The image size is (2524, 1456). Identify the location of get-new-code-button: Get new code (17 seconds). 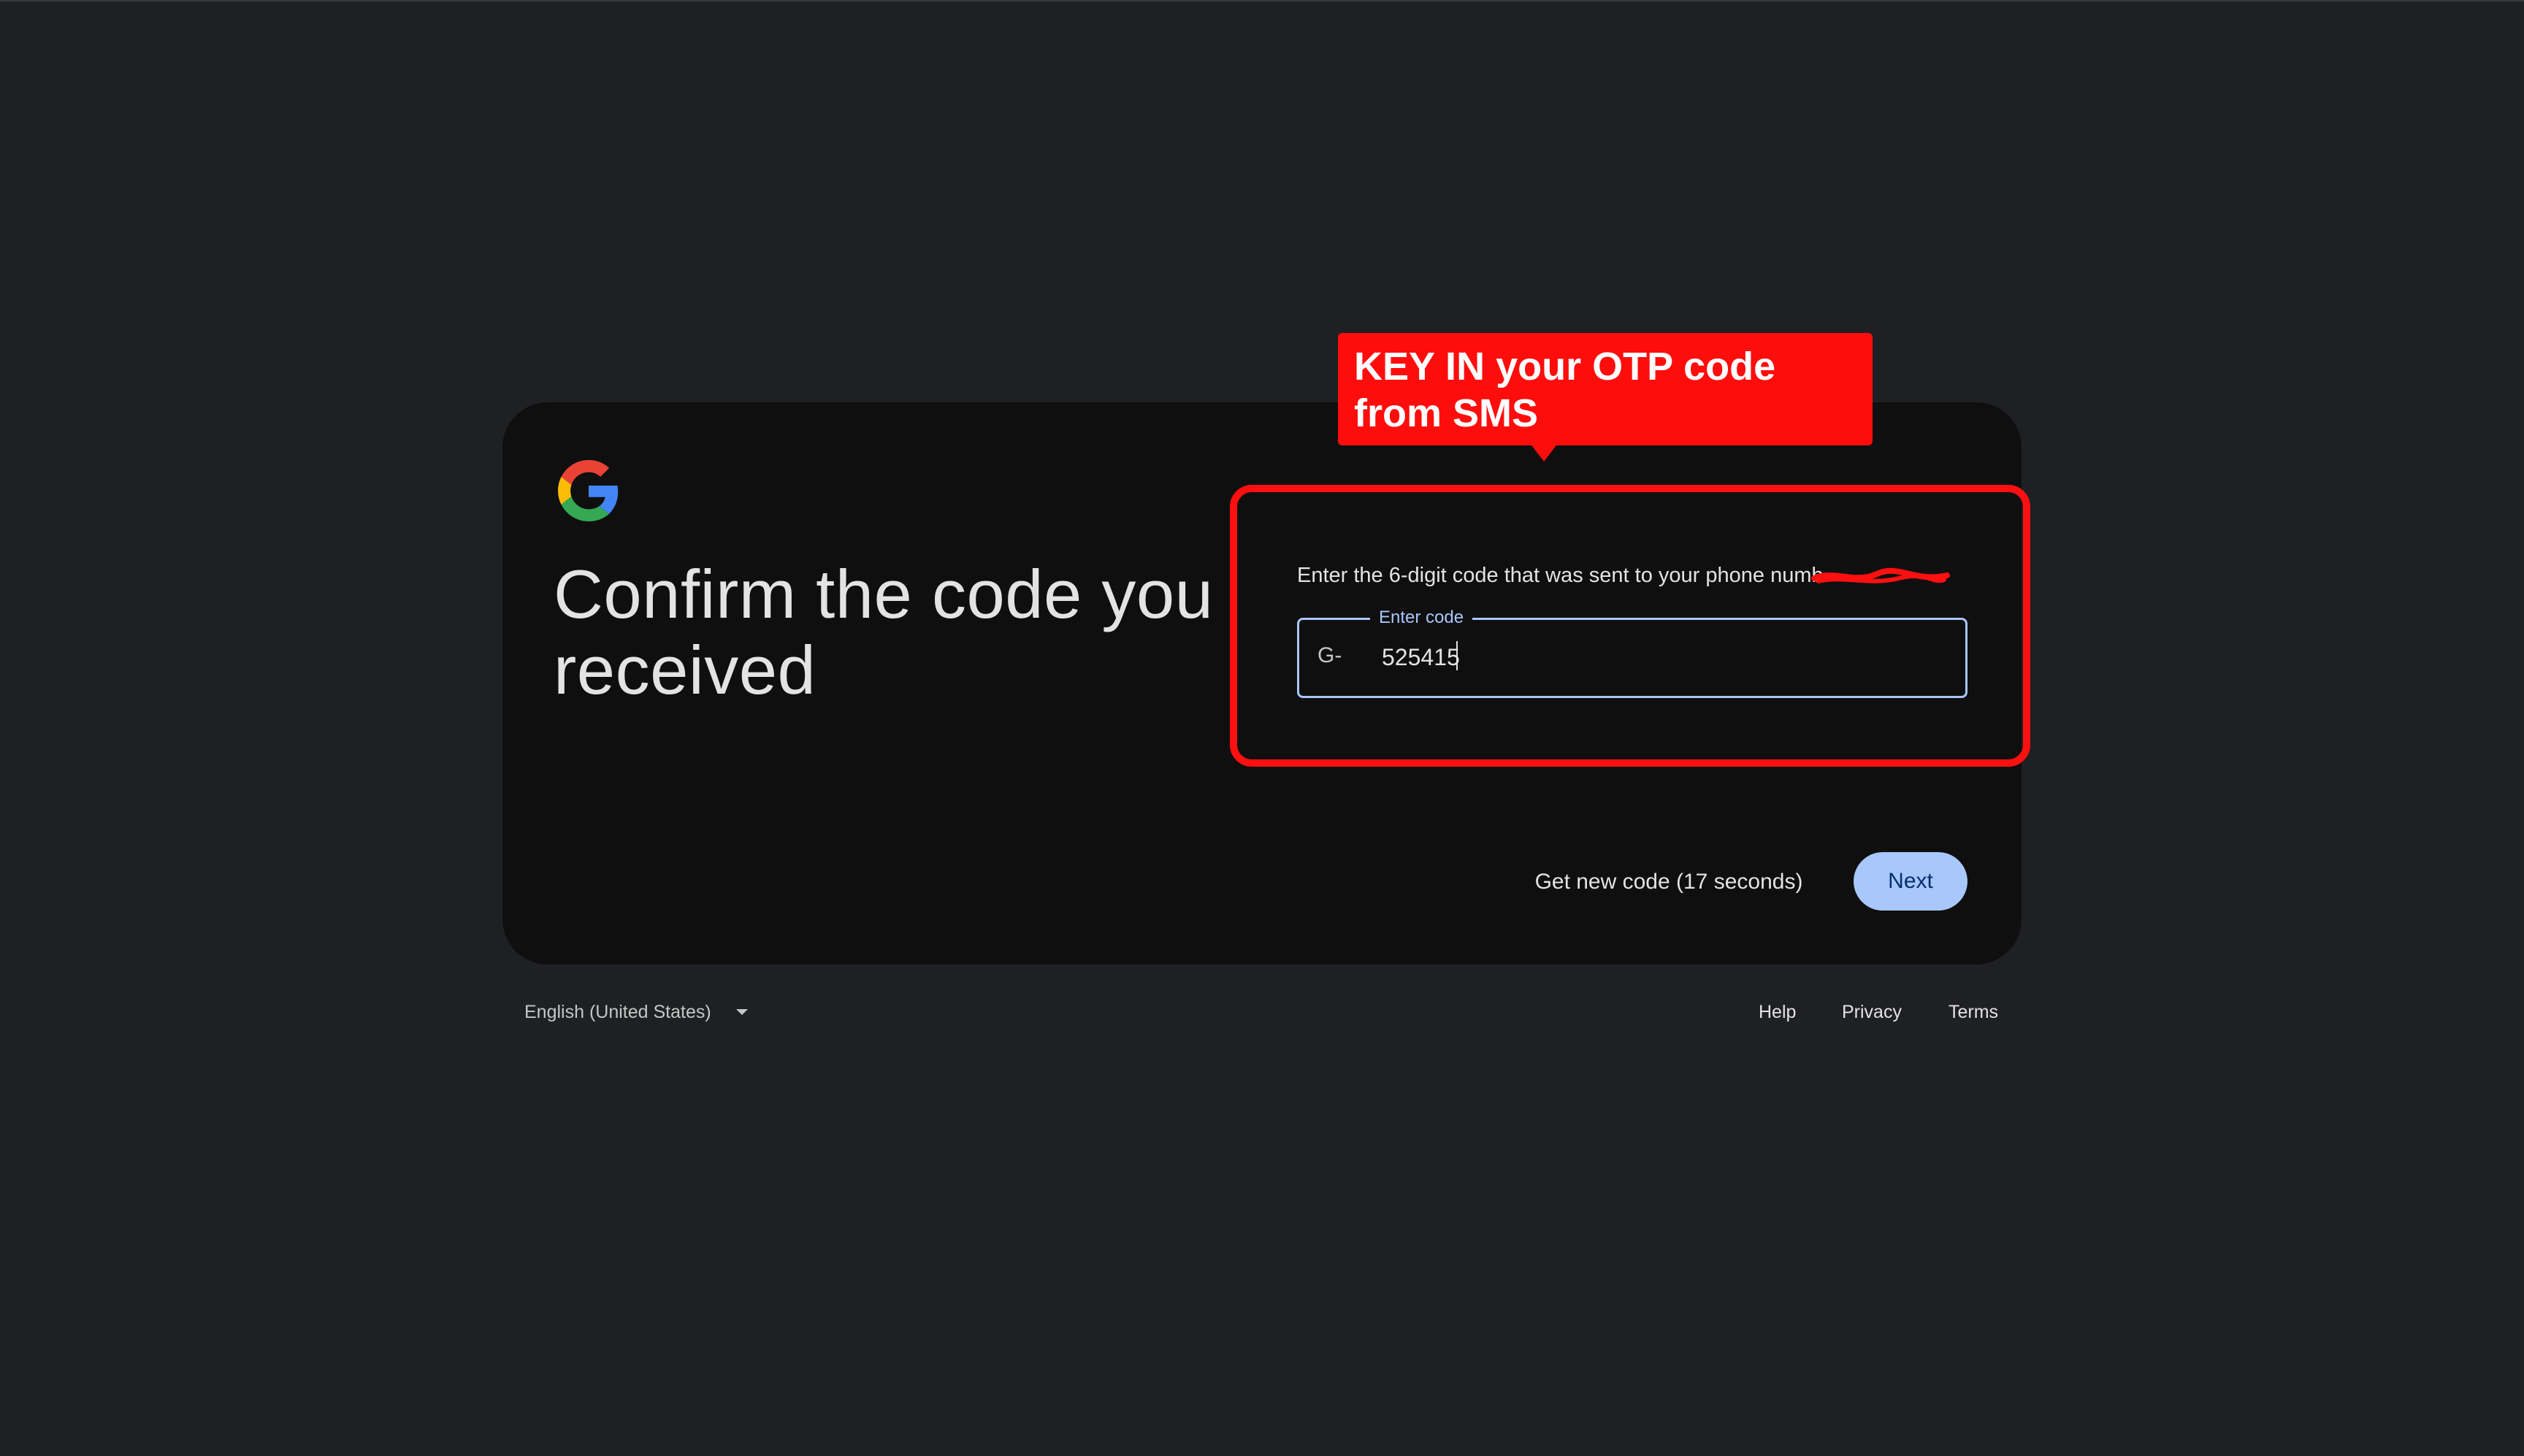
(1668, 882).